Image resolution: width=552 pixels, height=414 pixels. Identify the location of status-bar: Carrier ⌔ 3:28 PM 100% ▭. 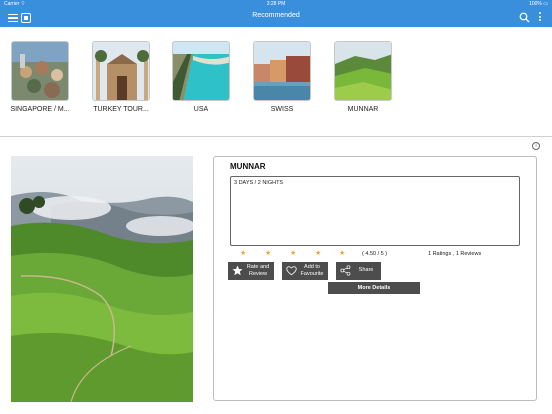
(276, 4).